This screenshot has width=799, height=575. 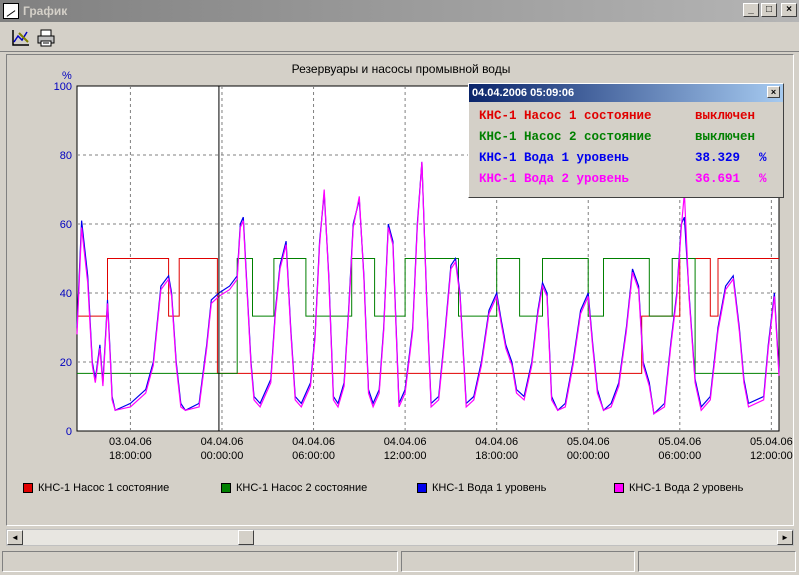 I want to click on maximize-button: □, so click(x=769, y=10).